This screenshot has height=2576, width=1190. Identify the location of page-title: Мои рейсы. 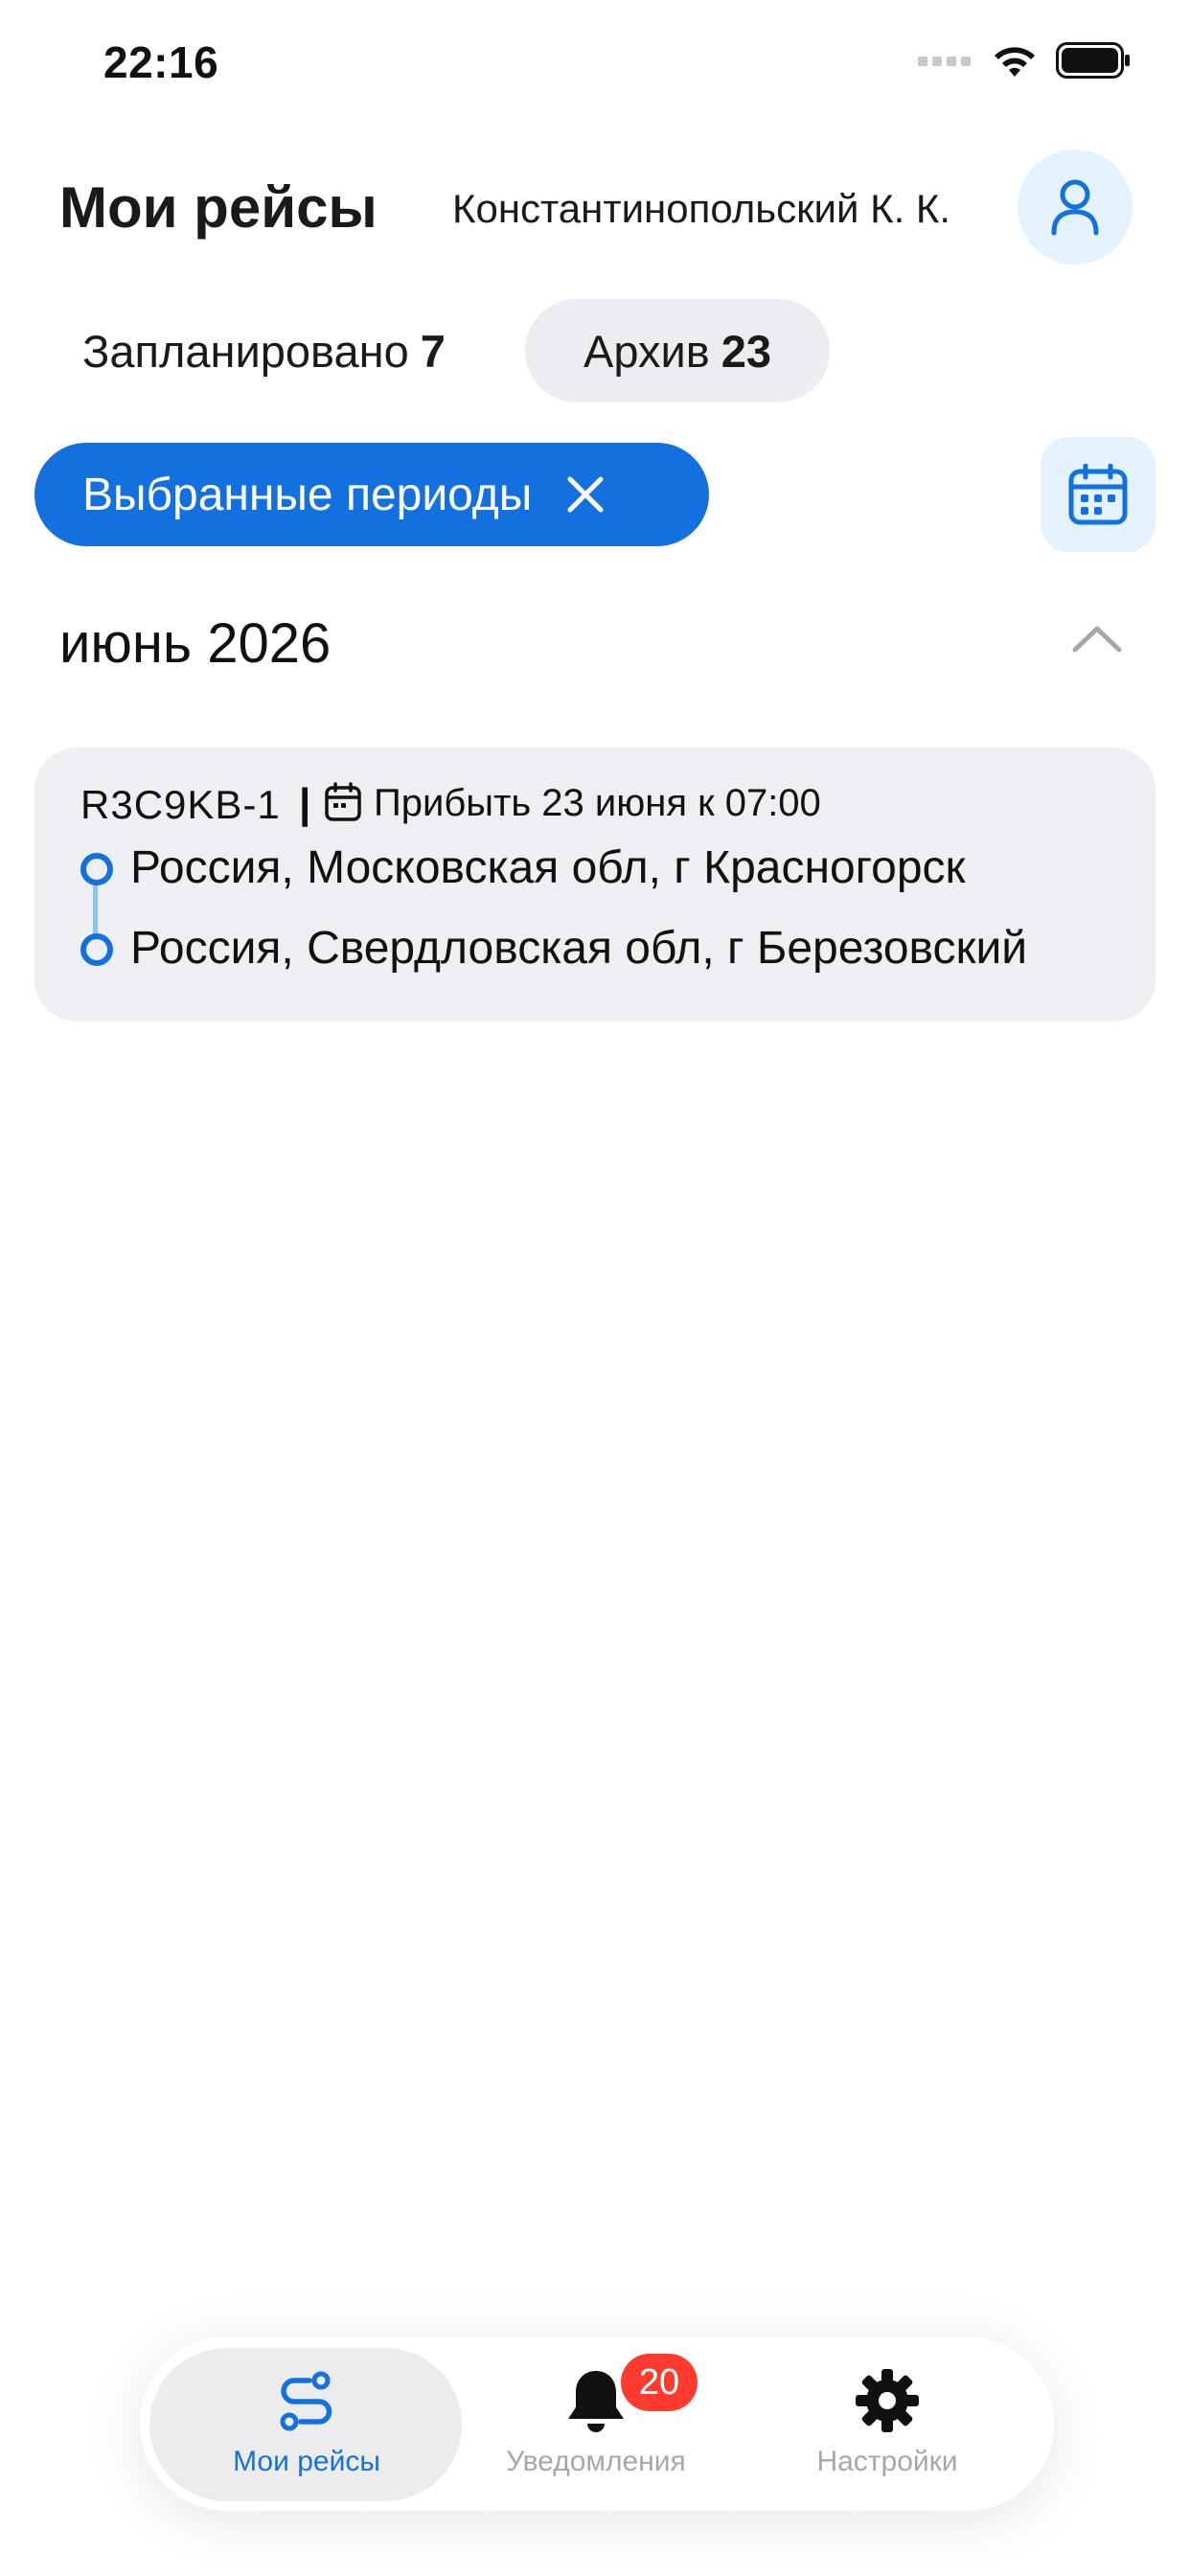
(218, 207).